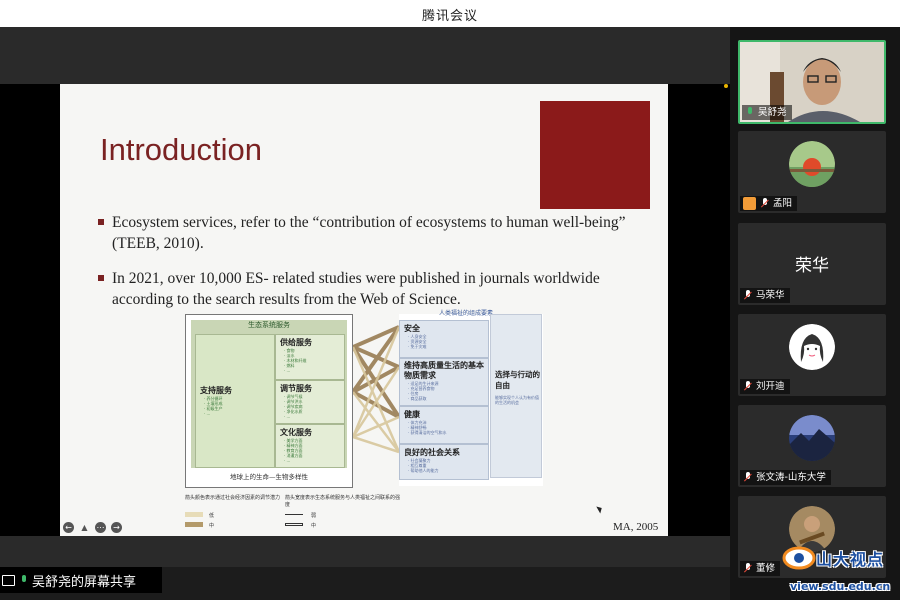 The image size is (900, 600). What do you see at coordinates (516, 396) in the screenshot?
I see `freedom-of-choice-box: 选择与行动的自由 能够实现个人认为有价值的生活的机会` at bounding box center [516, 396].